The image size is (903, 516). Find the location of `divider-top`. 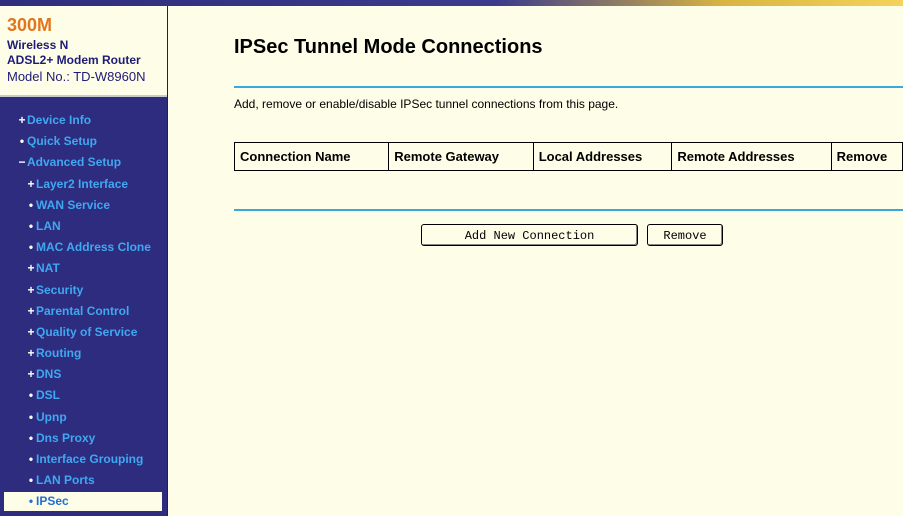

divider-top is located at coordinates (568, 87).